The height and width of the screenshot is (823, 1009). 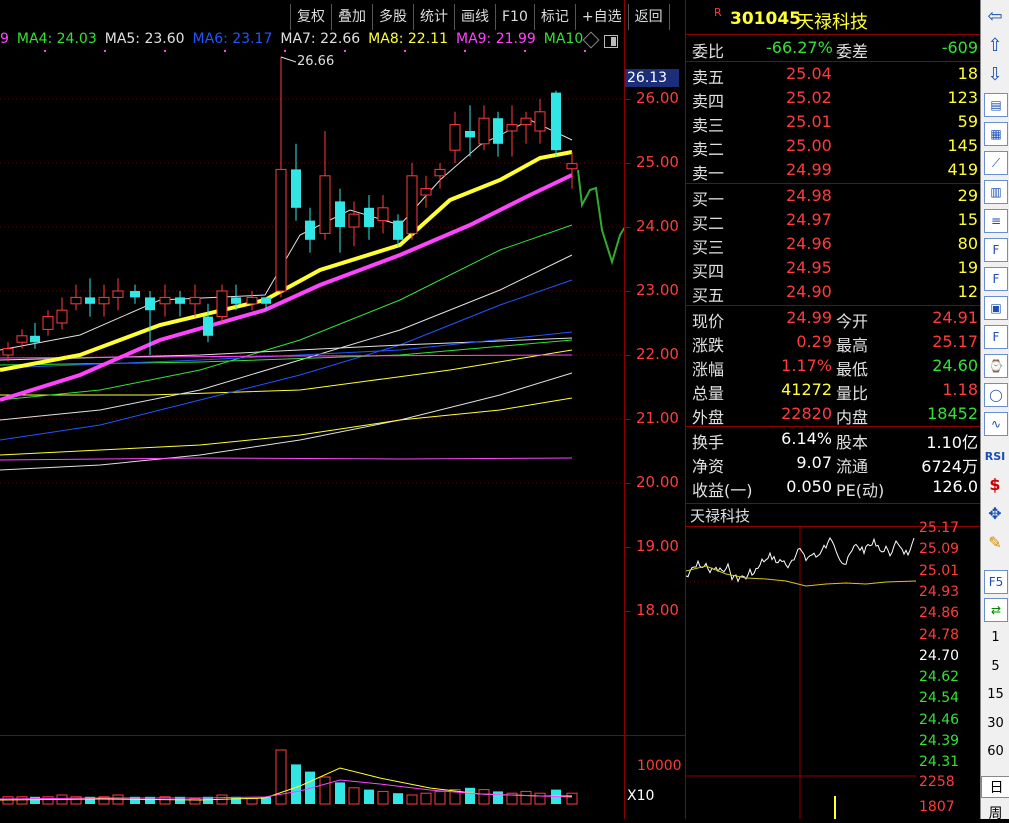 What do you see at coordinates (809, 97) in the screenshot?
I see `order-price: 25.02` at bounding box center [809, 97].